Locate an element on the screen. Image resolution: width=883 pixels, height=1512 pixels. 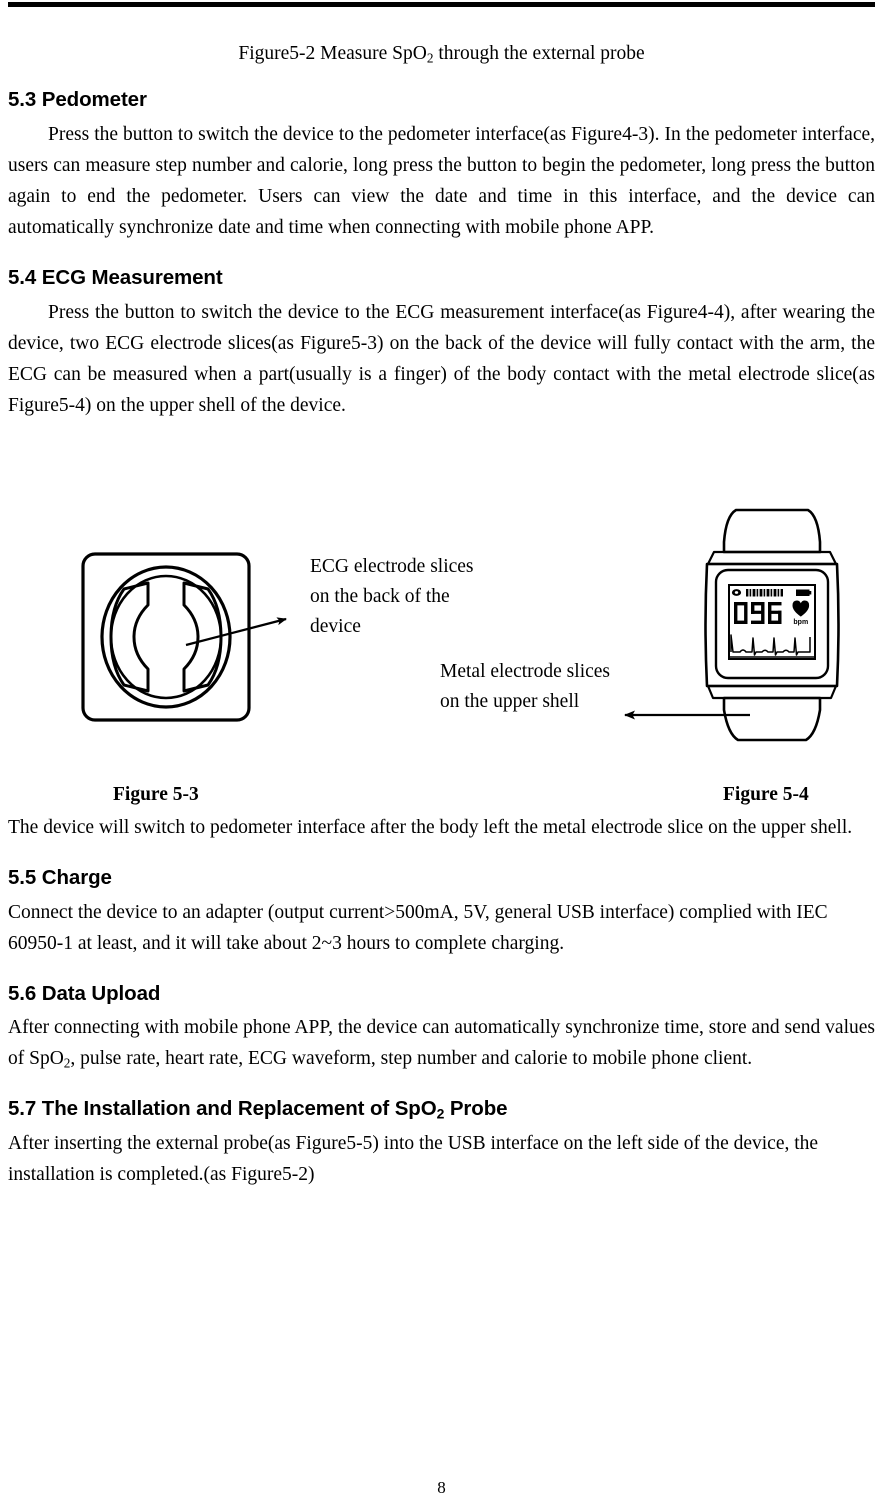
lcd-battery-icon is located at coordinates (804, 592).